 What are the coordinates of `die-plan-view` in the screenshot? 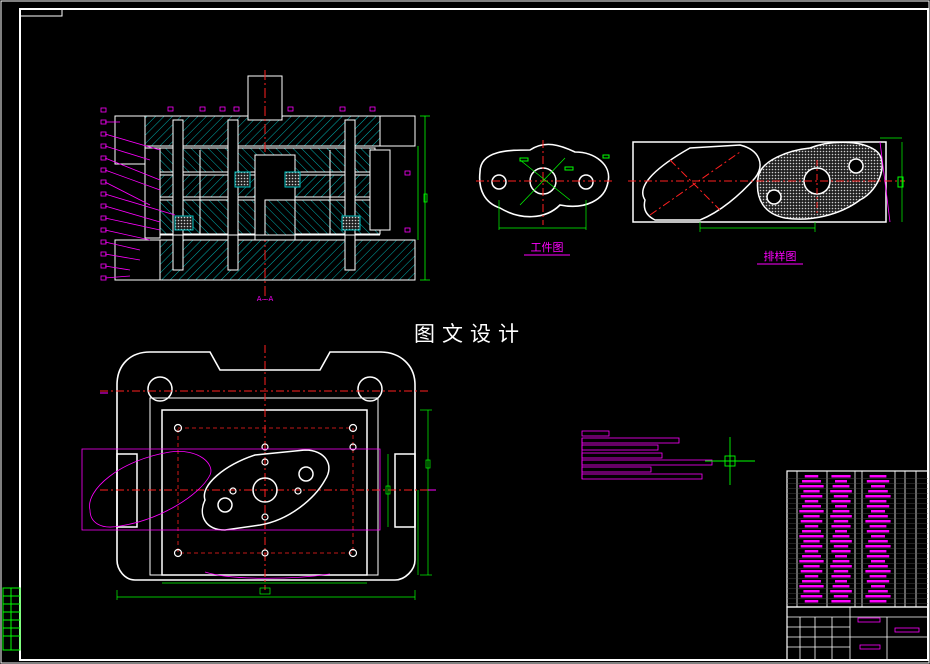 It's located at (258, 472).